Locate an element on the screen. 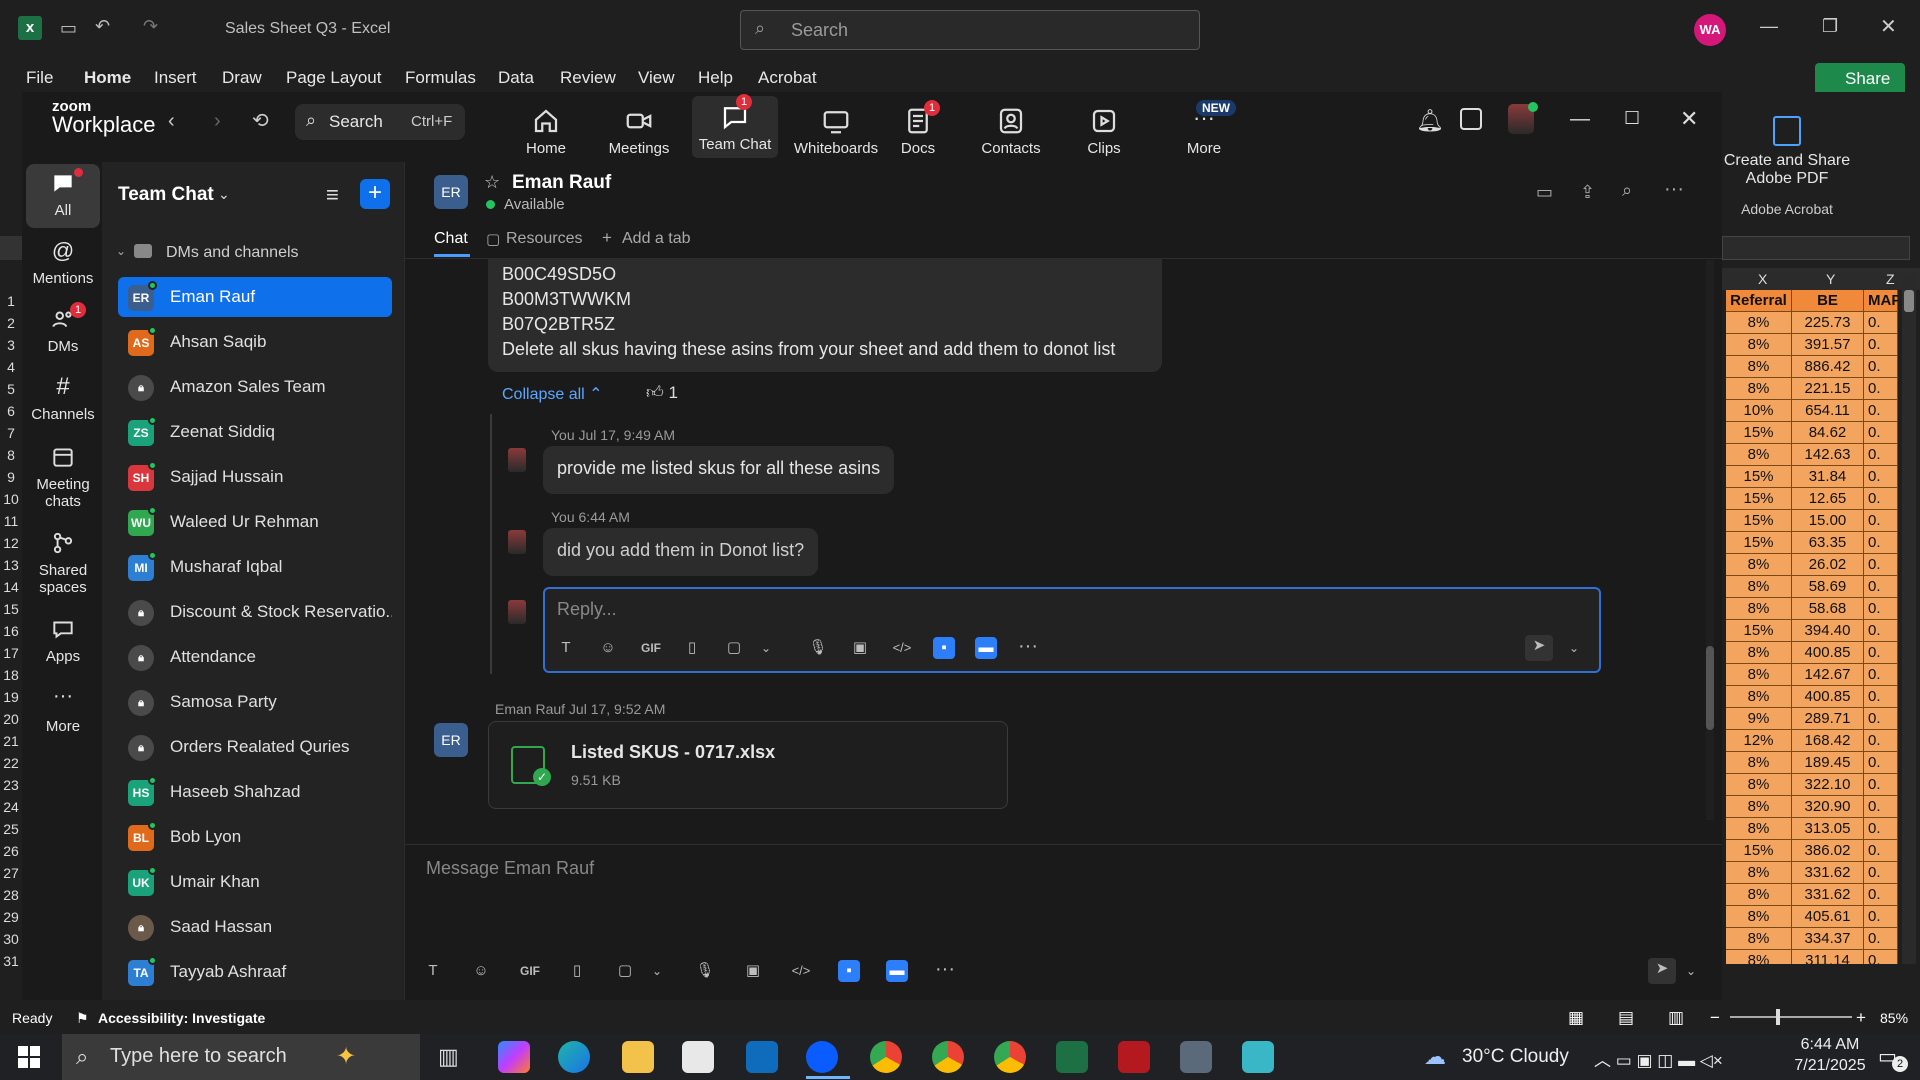  sheet-row: 8% 142.63 0. is located at coordinates (1812, 455).